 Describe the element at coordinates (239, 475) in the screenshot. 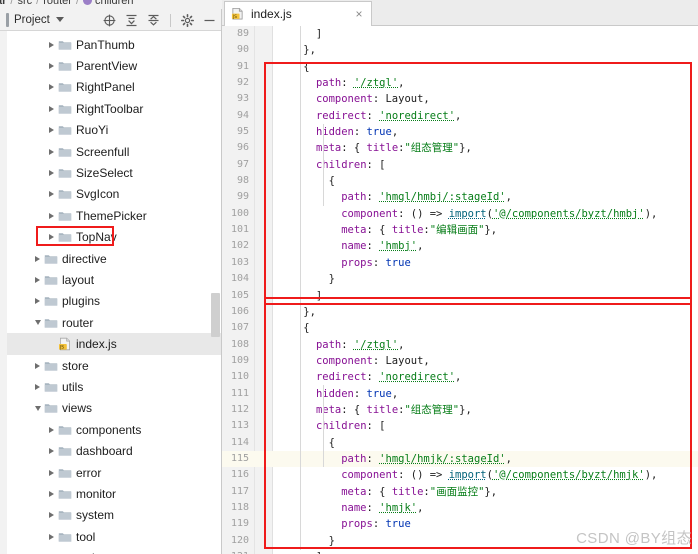

I see `line-number: 116` at that location.